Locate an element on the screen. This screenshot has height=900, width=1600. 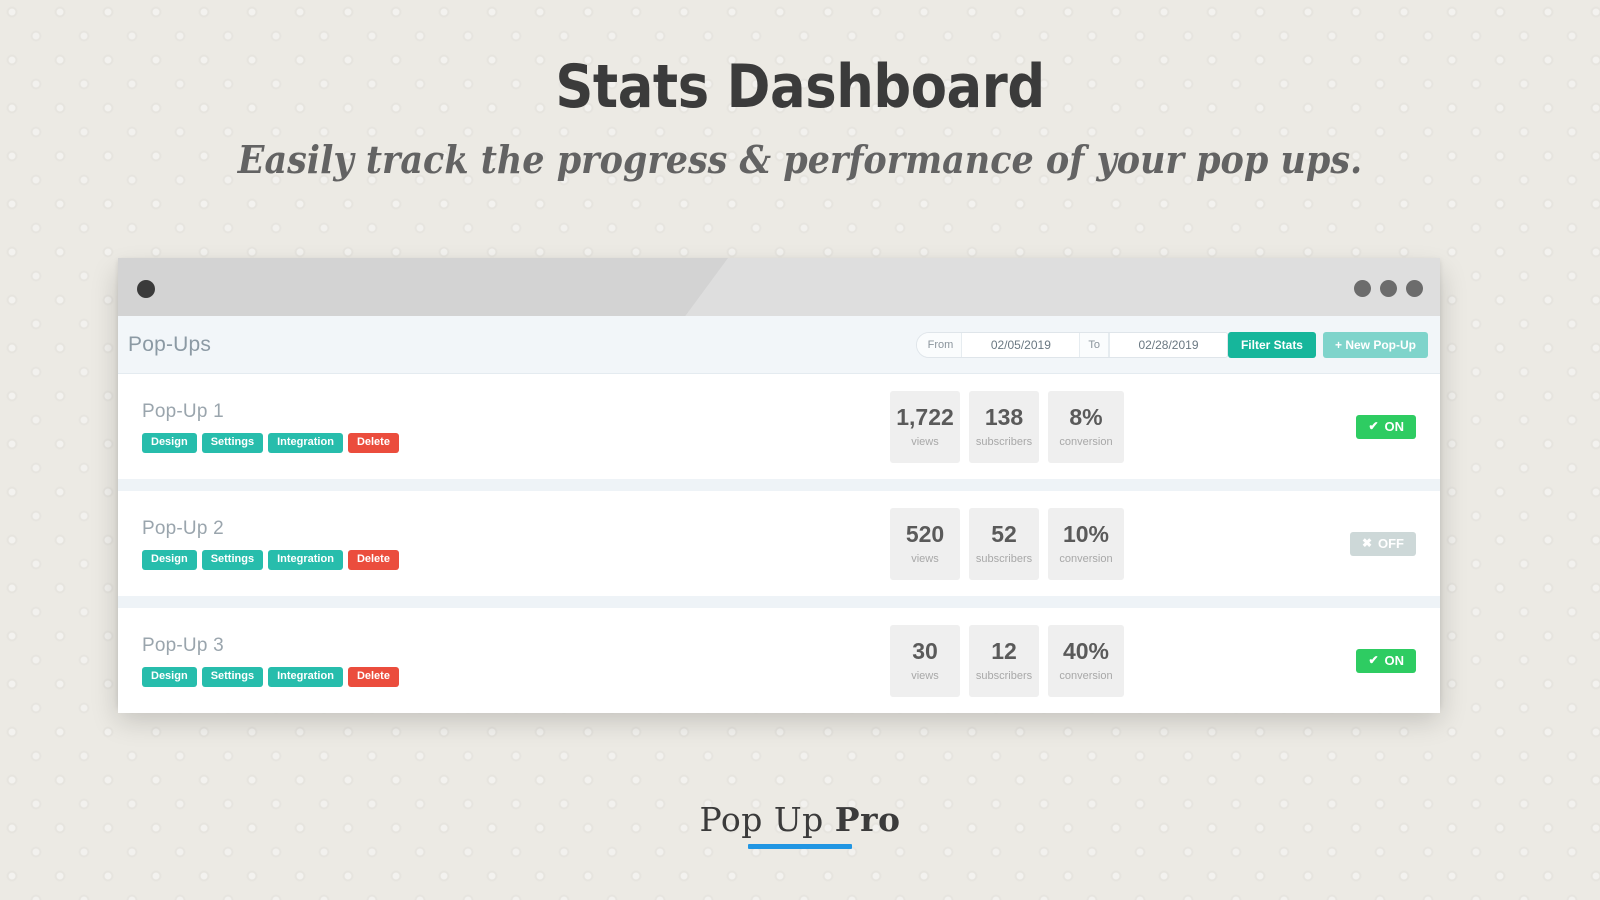
popup-name: Pop-Up 1 is located at coordinates (183, 411).